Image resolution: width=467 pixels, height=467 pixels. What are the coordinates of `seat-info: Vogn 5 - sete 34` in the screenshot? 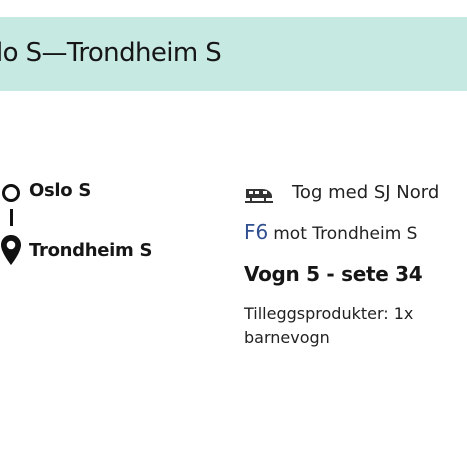 It's located at (333, 274).